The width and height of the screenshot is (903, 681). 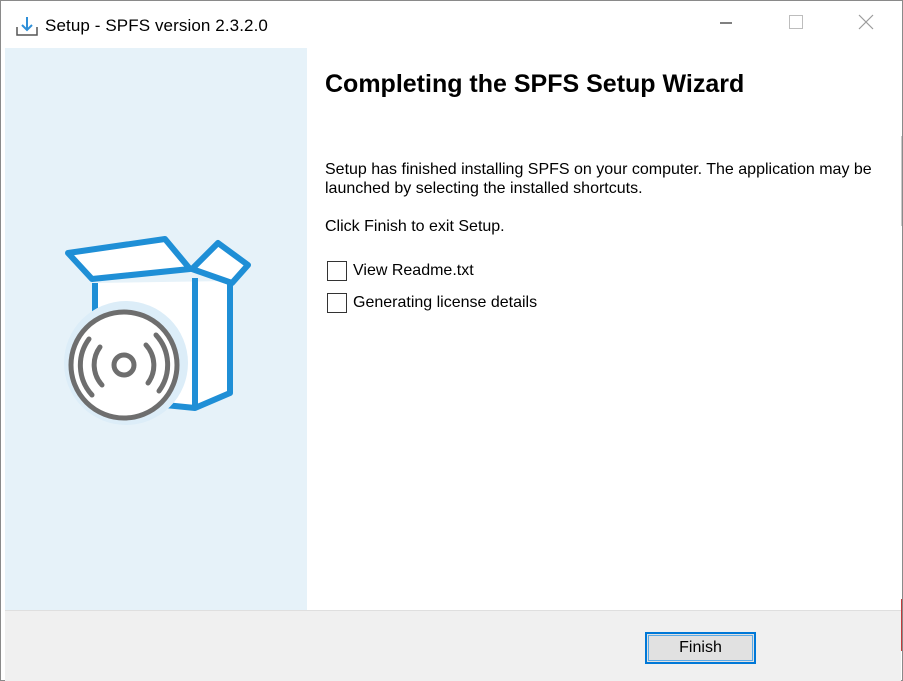 What do you see at coordinates (453, 645) in the screenshot?
I see `wizard-footer: Finish` at bounding box center [453, 645].